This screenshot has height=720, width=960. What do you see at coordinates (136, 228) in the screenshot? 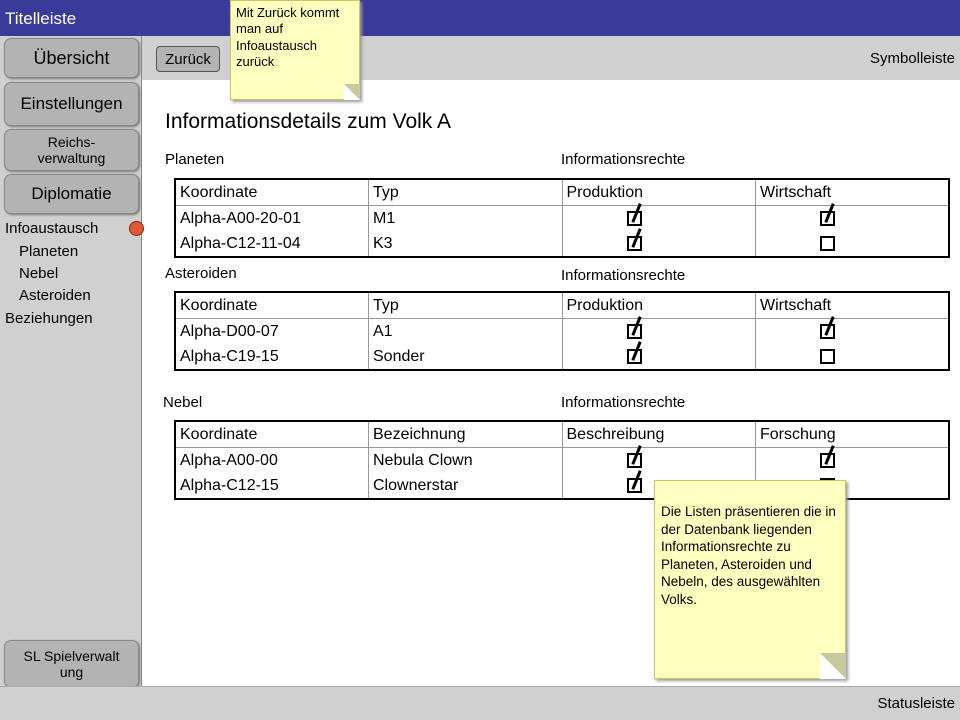
I see `active-item-marker` at bounding box center [136, 228].